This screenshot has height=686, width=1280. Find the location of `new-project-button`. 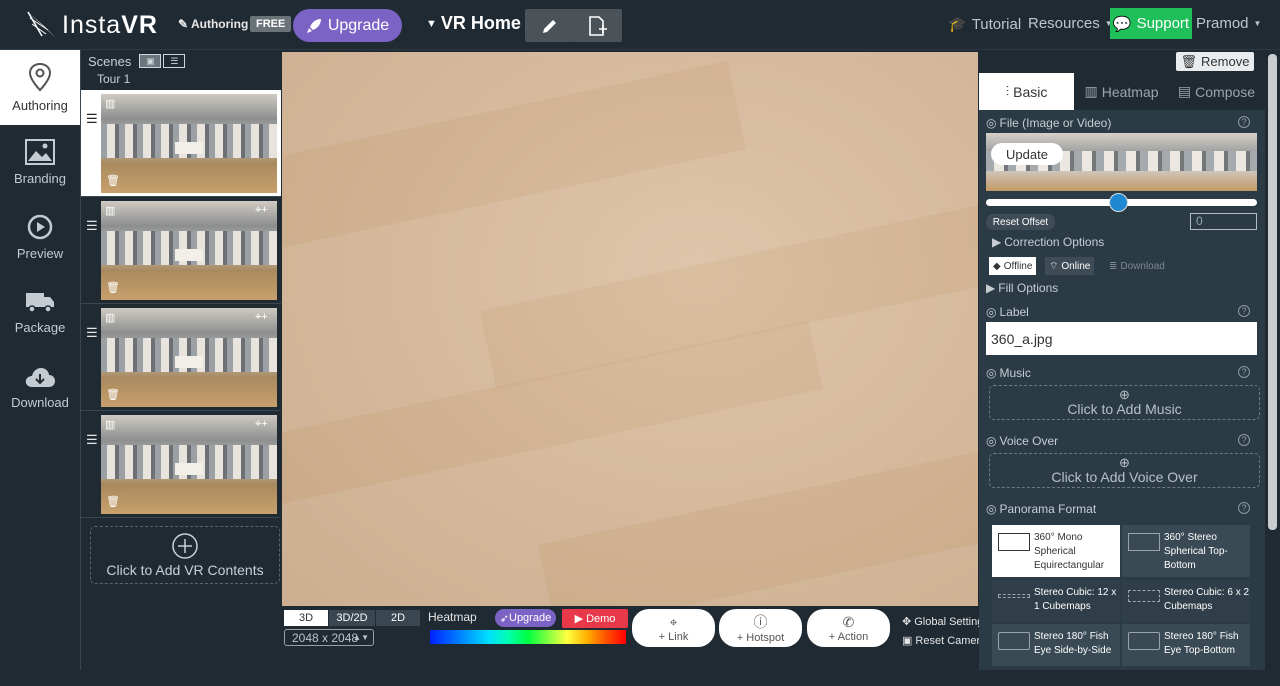

new-project-button is located at coordinates (597, 25).